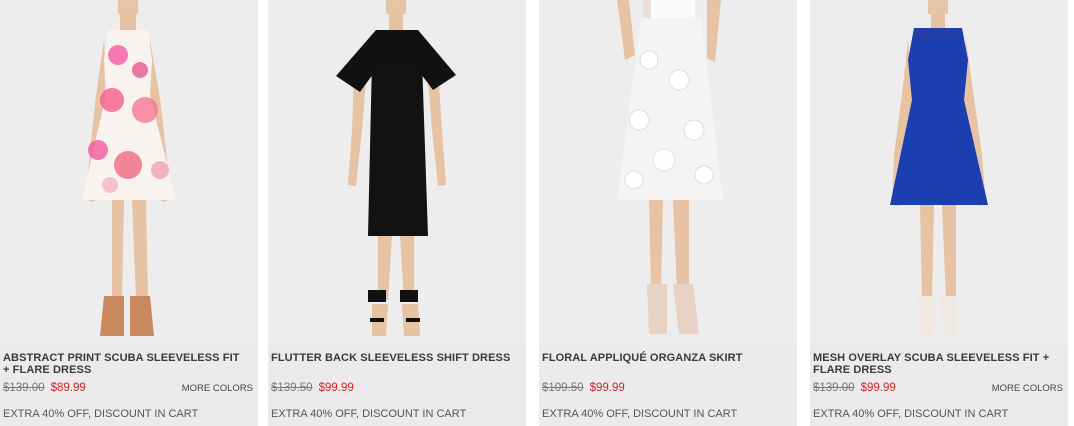  What do you see at coordinates (563, 388) in the screenshot?
I see `original-price: $109.50` at bounding box center [563, 388].